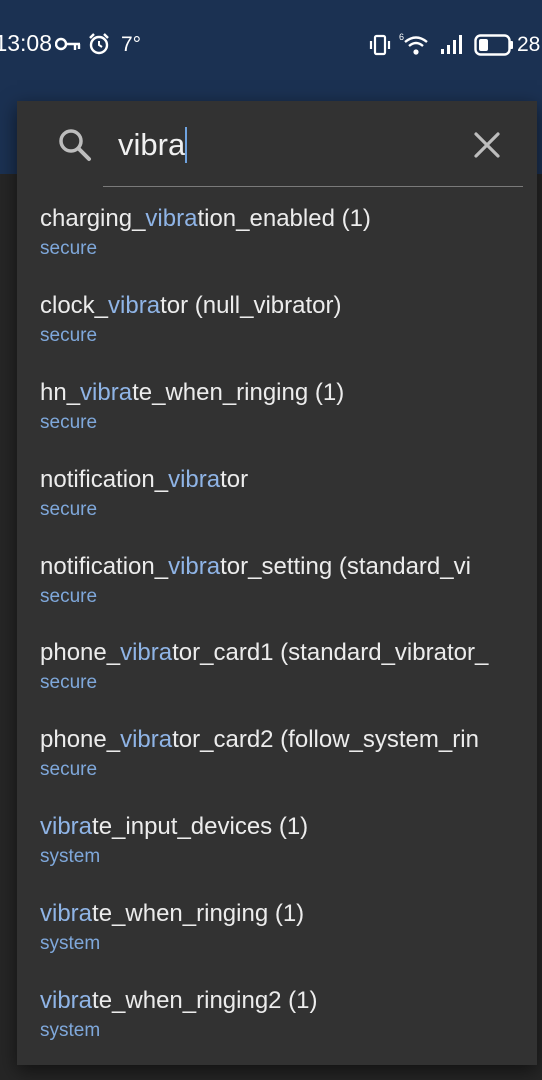 The image size is (542, 1080). Describe the element at coordinates (251, 305) in the screenshot. I see `name-suffix: tor (null_vibrator)` at that location.